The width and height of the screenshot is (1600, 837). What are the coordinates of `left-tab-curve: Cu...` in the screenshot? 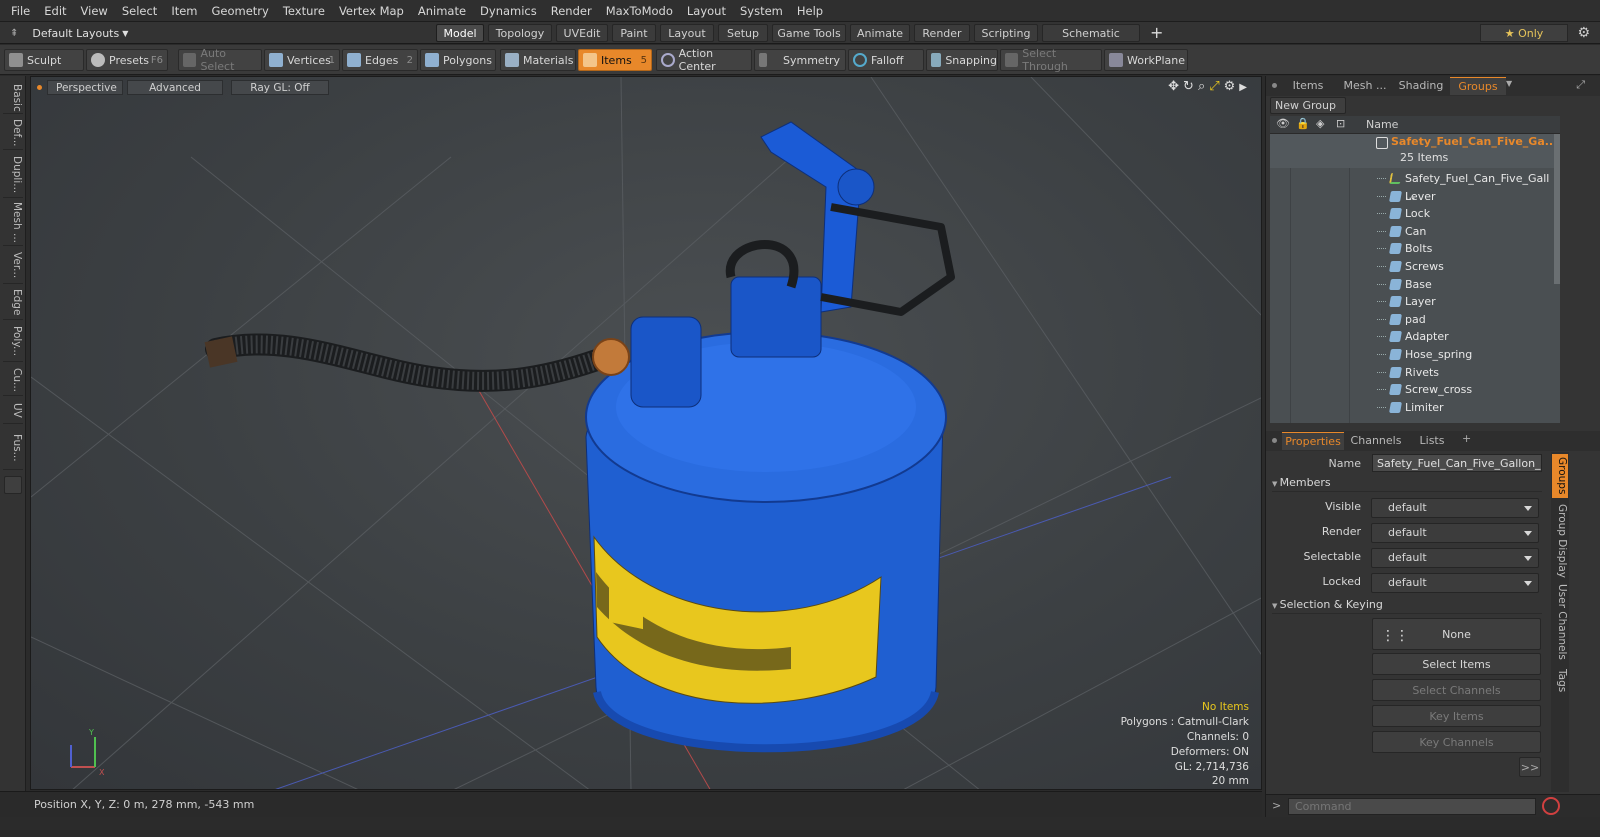 It's located at (13, 380).